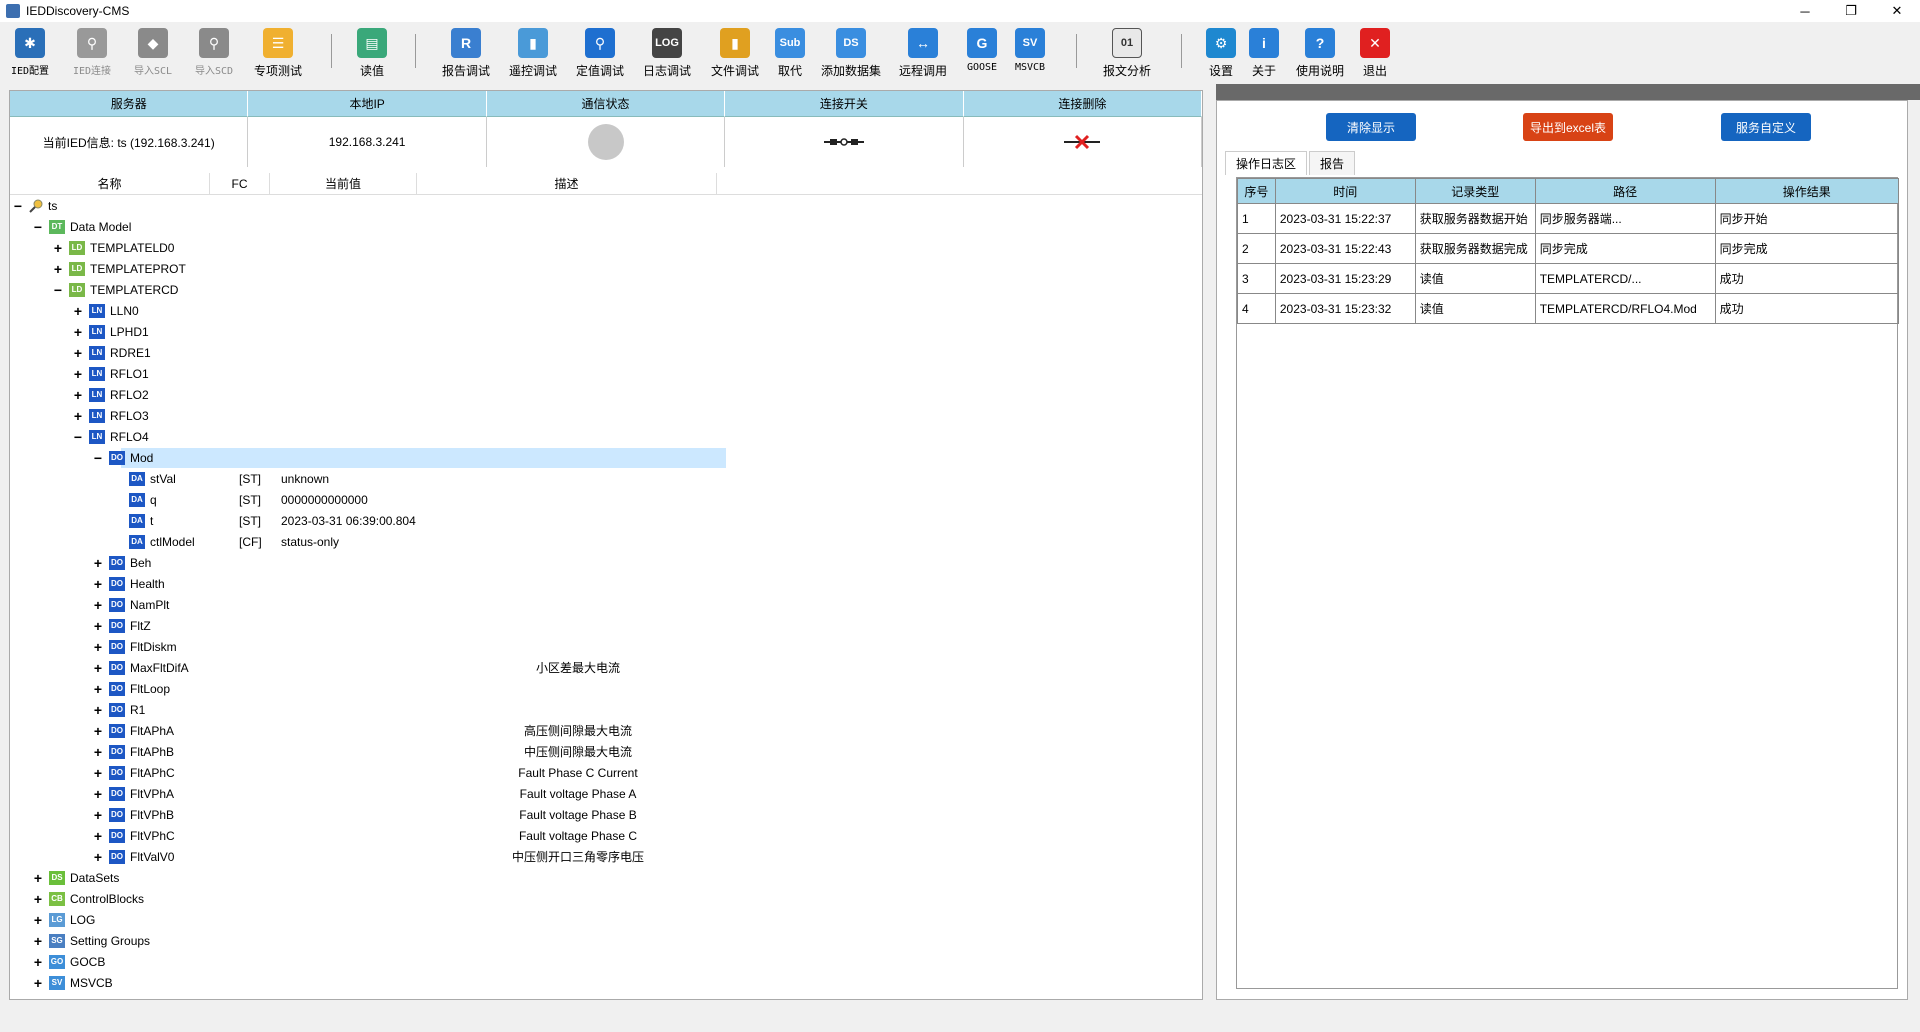  Describe the element at coordinates (606, 667) in the screenshot. I see `tree-node: + DO MaxFltDifA 小区差最大电流` at that location.